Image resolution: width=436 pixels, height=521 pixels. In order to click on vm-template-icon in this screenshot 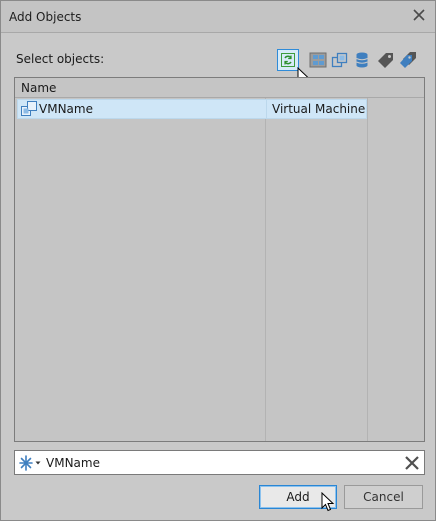, I will do `click(340, 60)`.